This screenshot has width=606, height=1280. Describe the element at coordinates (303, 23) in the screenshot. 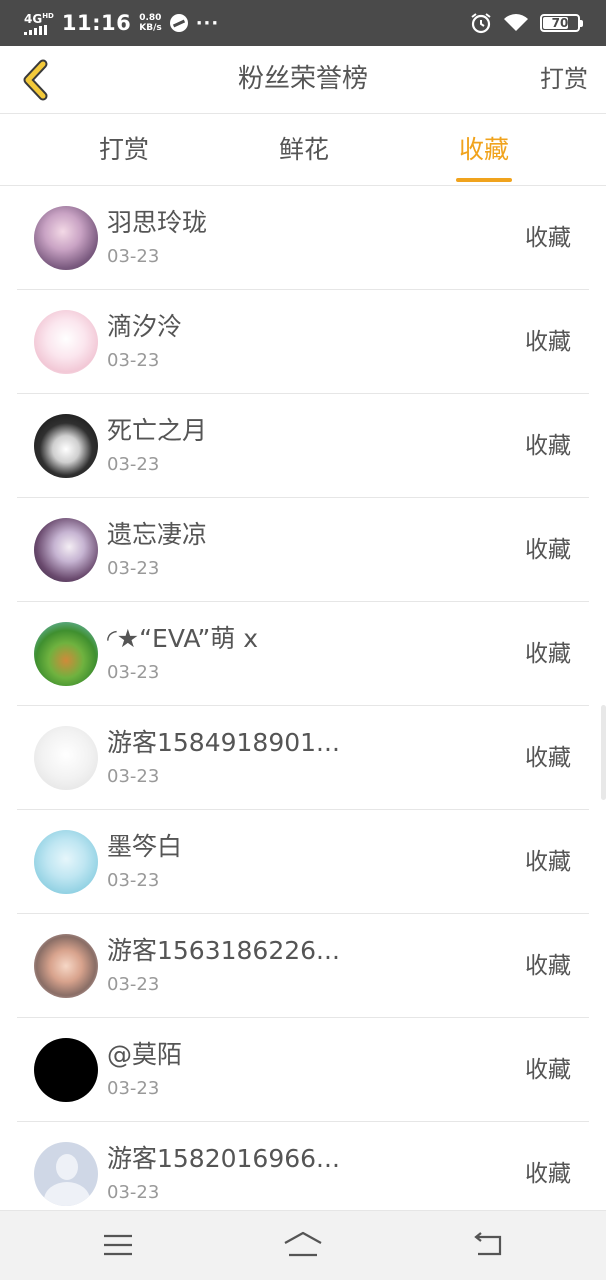

I see `status-bar: 4GHD 11:16 0.80 KB/s ··· 70` at that location.